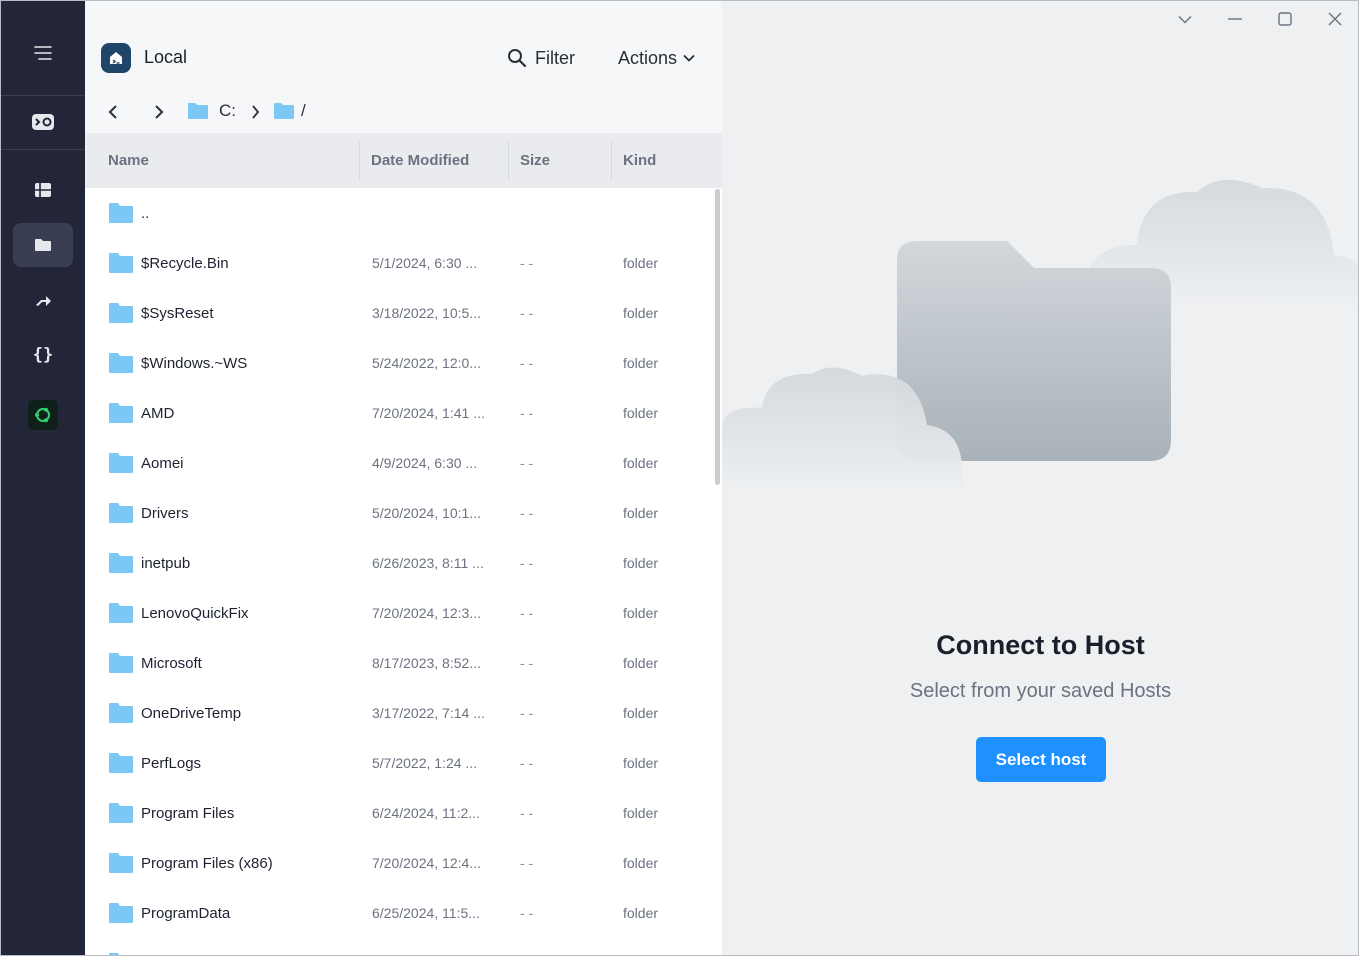  What do you see at coordinates (399, 514) in the screenshot?
I see `file-row: Drivers 5/20/2024, 10:1... - - folder` at bounding box center [399, 514].